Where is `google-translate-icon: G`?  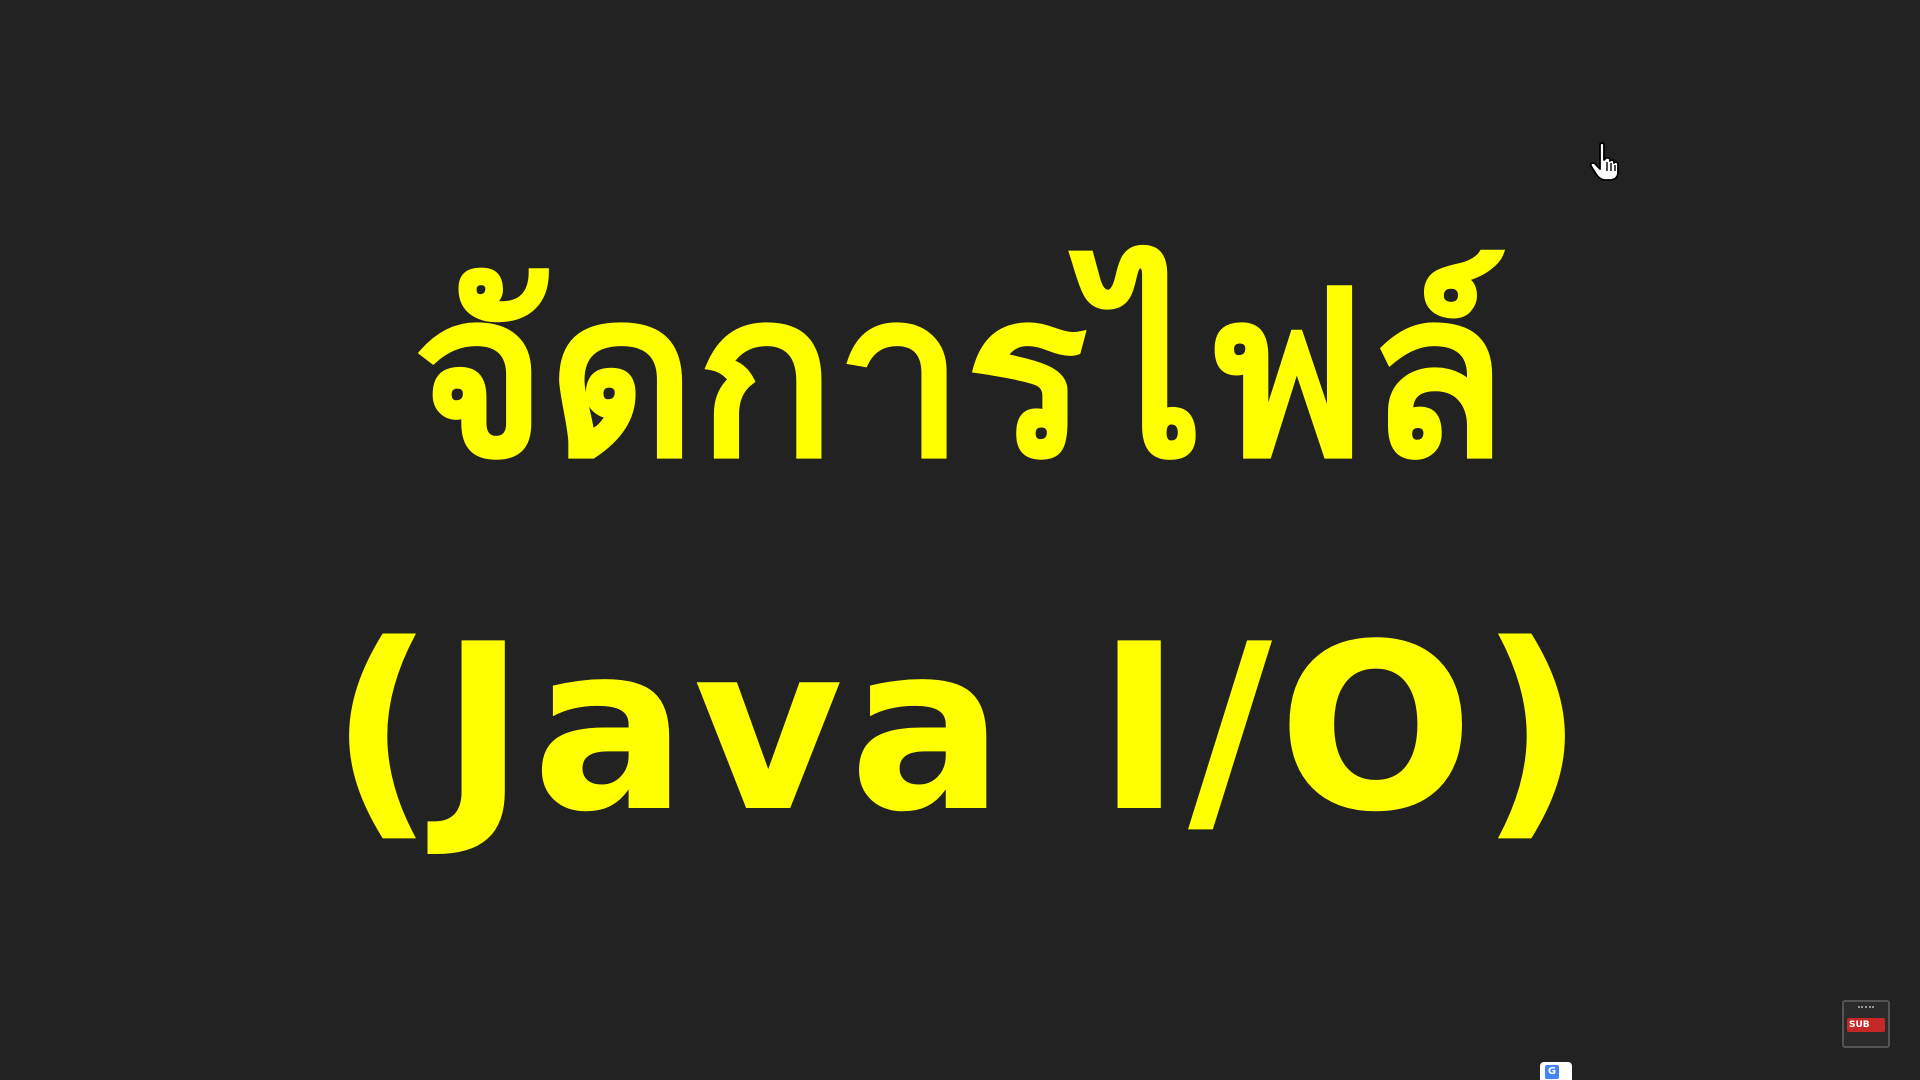 google-translate-icon: G is located at coordinates (1556, 1071).